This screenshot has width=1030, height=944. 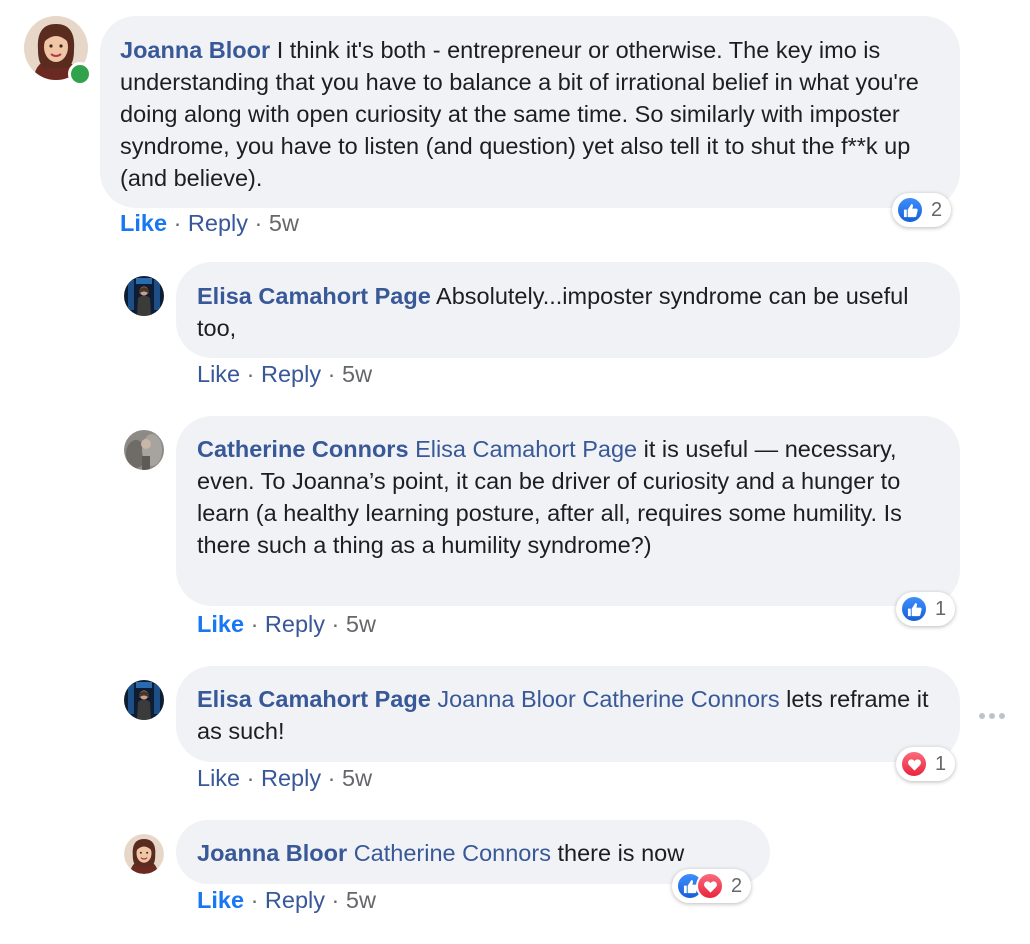 I want to click on comment-text: there is now, so click(x=621, y=853).